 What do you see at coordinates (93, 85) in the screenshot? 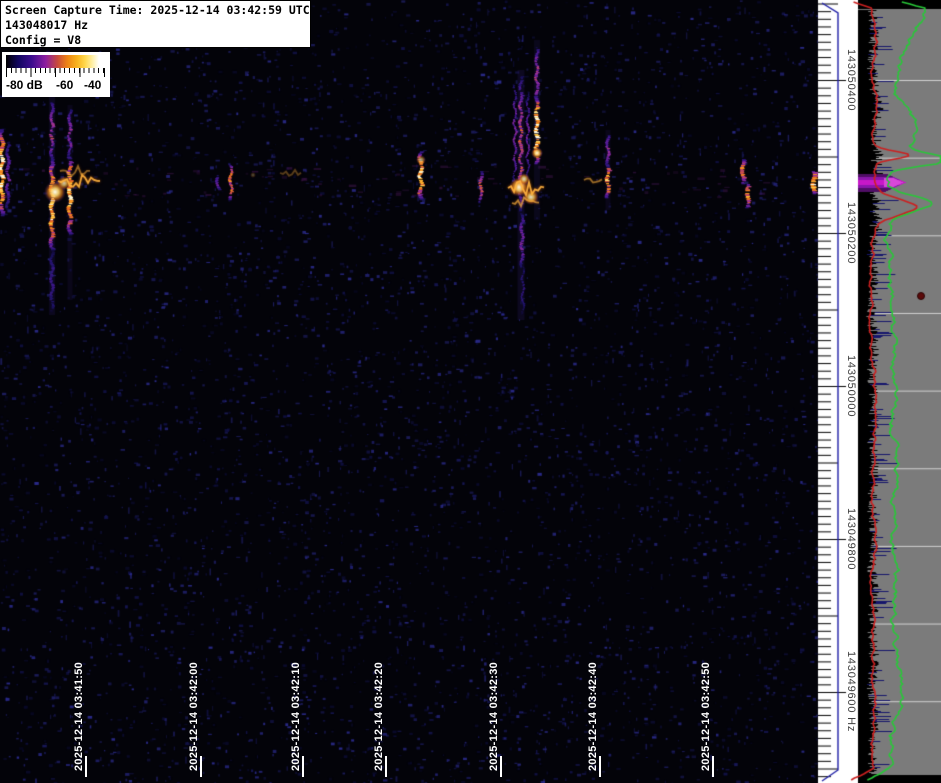
I see `scale-label-40db: -40` at bounding box center [93, 85].